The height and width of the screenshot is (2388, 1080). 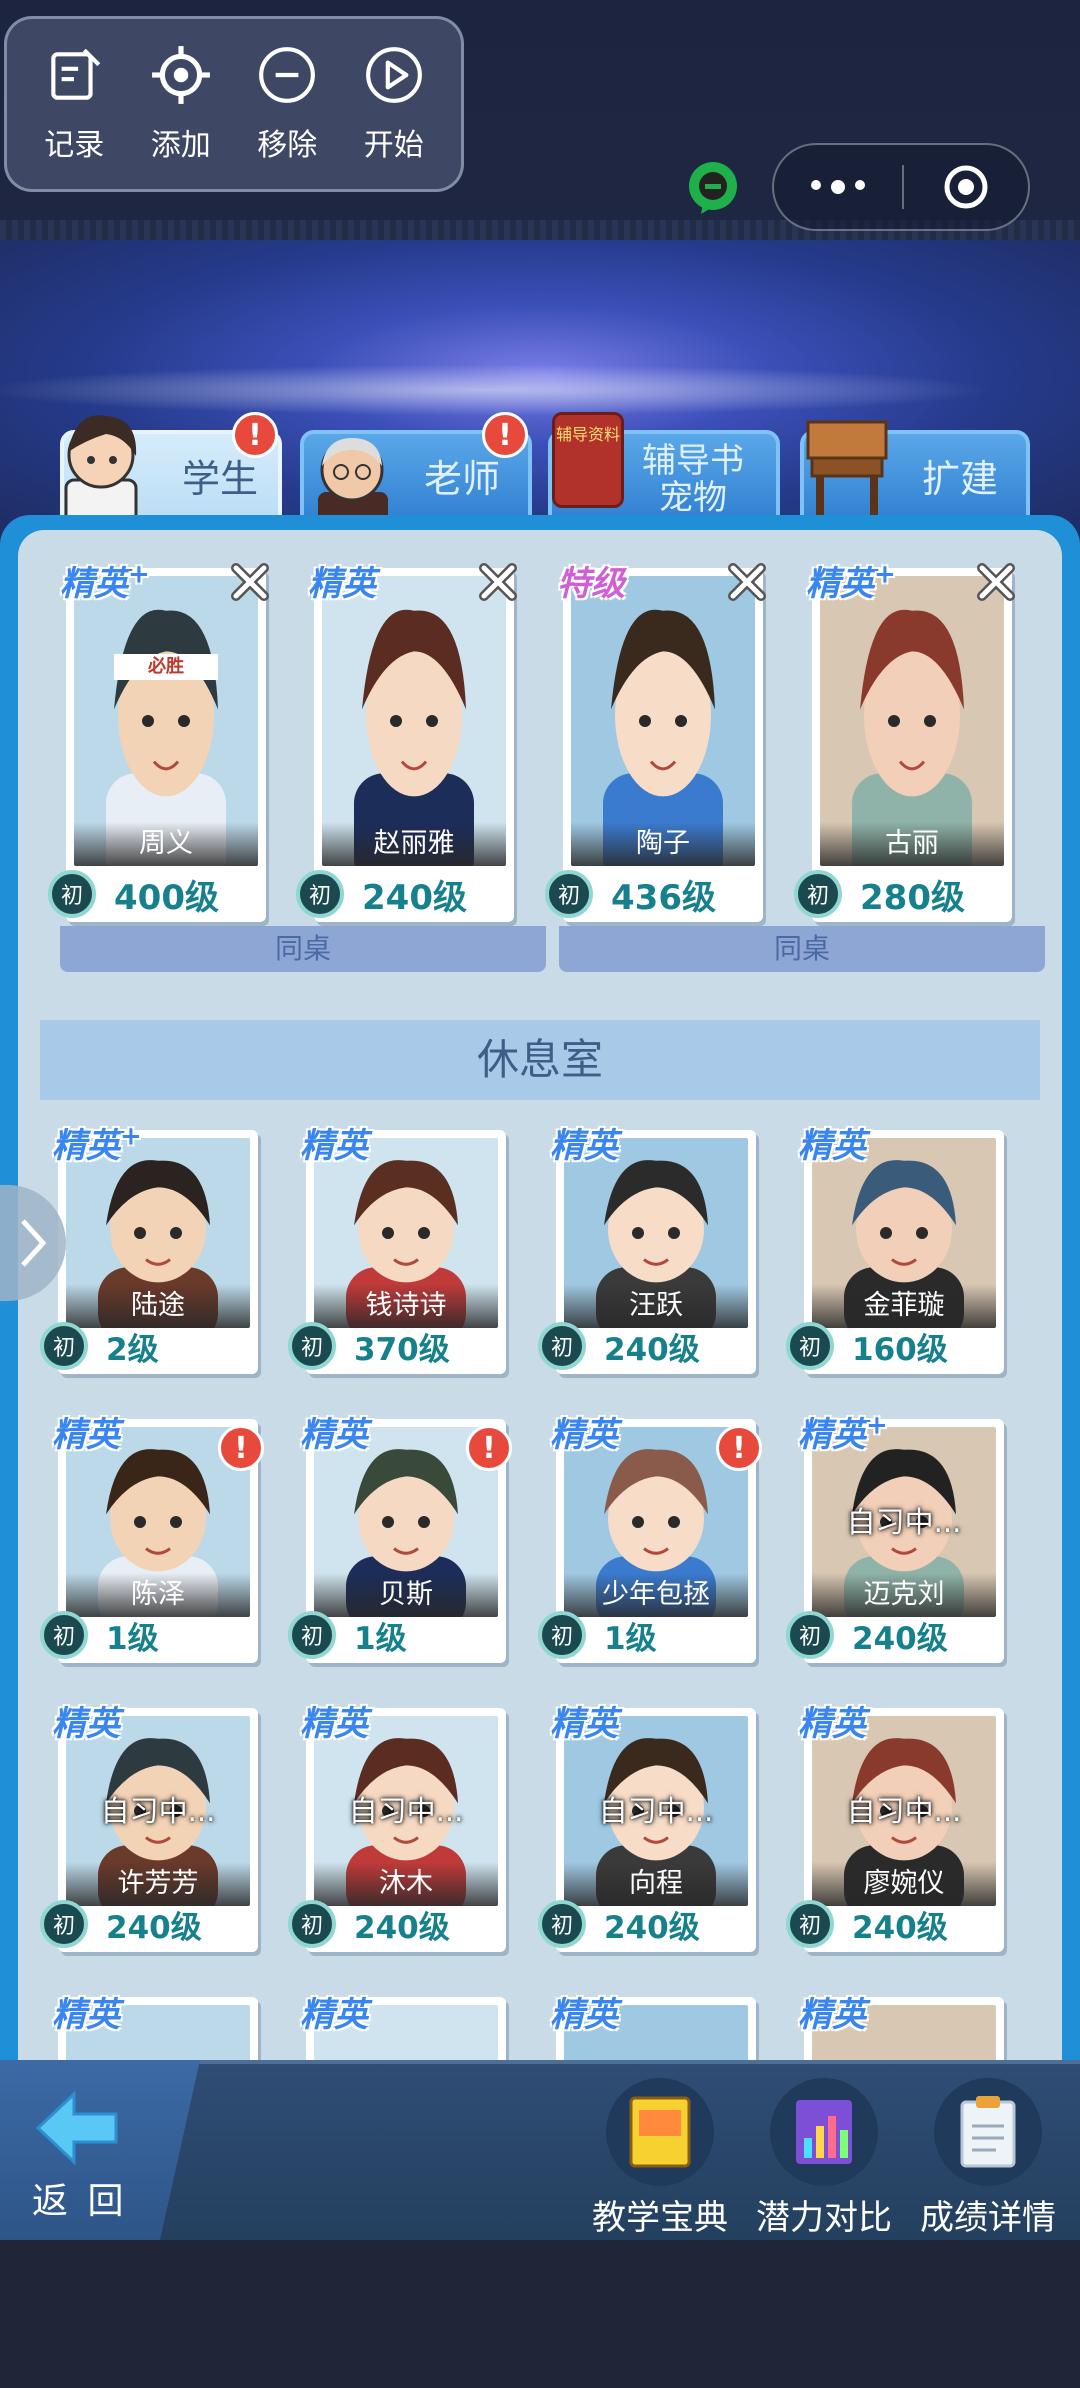 I want to click on potential-compare-label: 潜力对比, so click(x=824, y=2218).